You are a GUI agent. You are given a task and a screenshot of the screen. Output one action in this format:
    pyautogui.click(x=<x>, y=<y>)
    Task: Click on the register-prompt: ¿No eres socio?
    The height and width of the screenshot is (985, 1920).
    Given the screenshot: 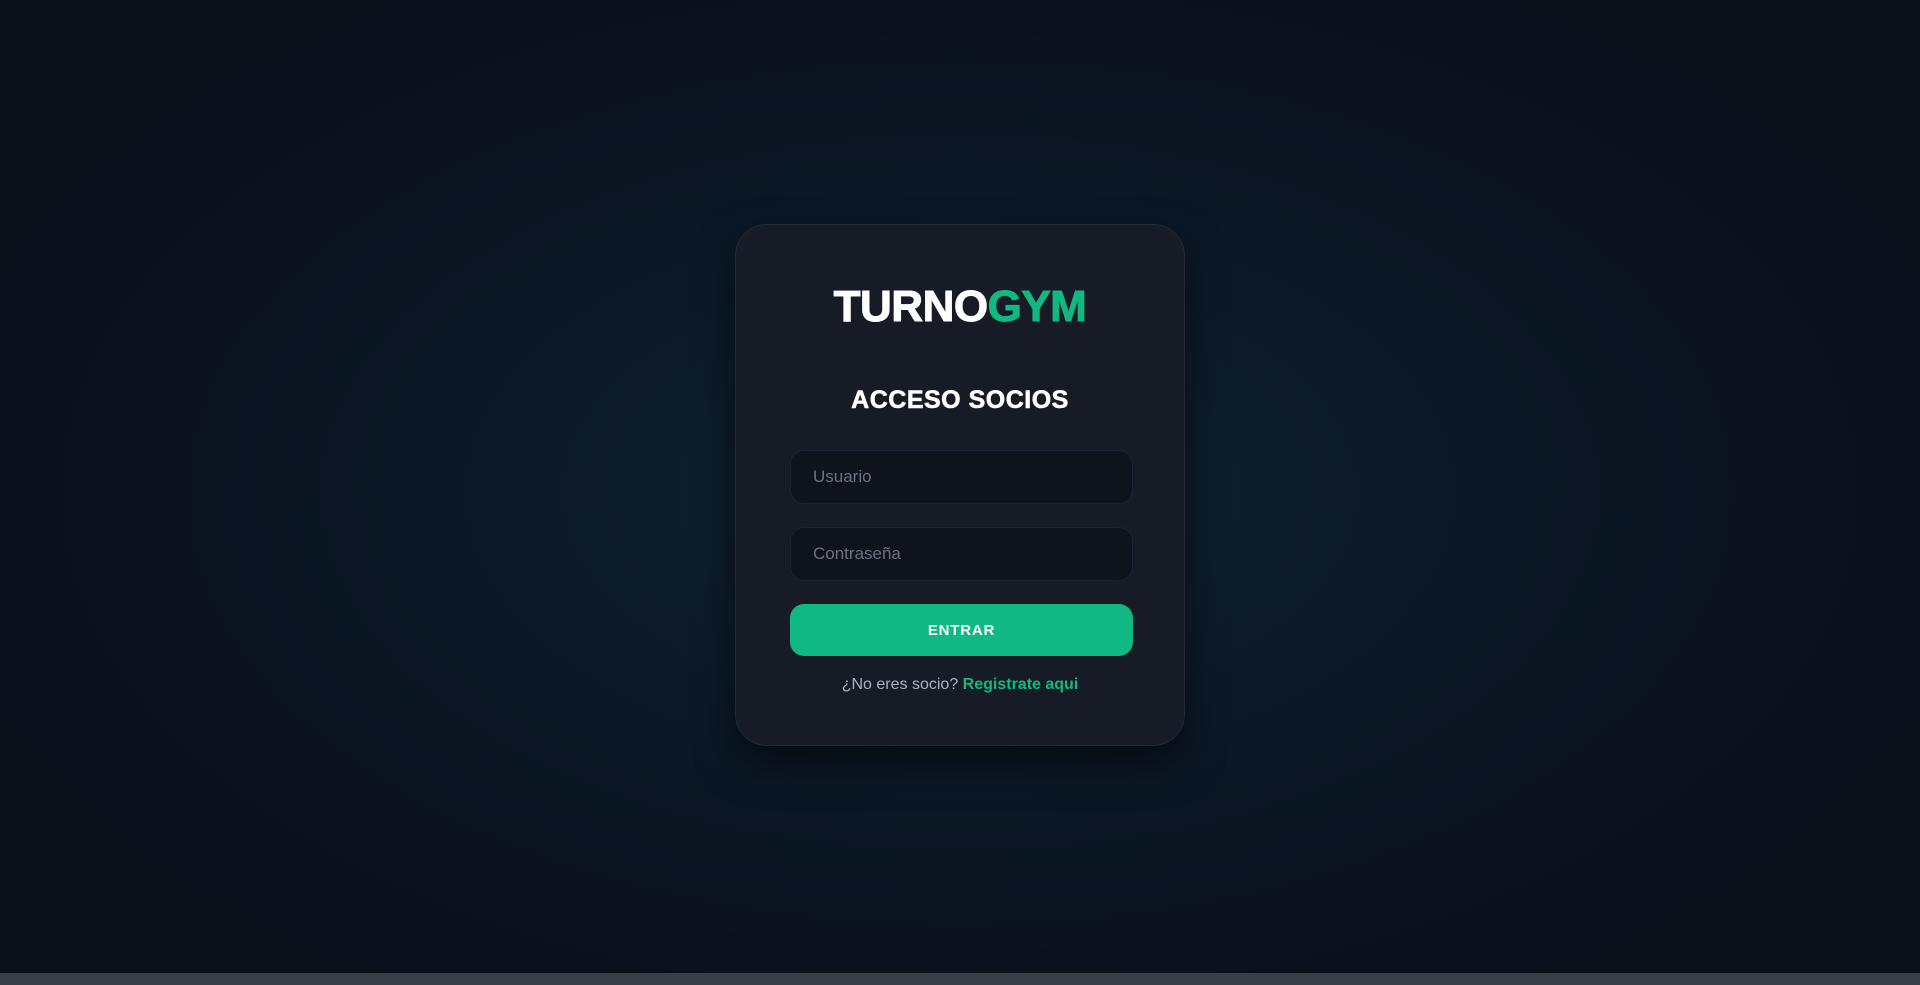 What is the action you would take?
    pyautogui.click(x=900, y=684)
    